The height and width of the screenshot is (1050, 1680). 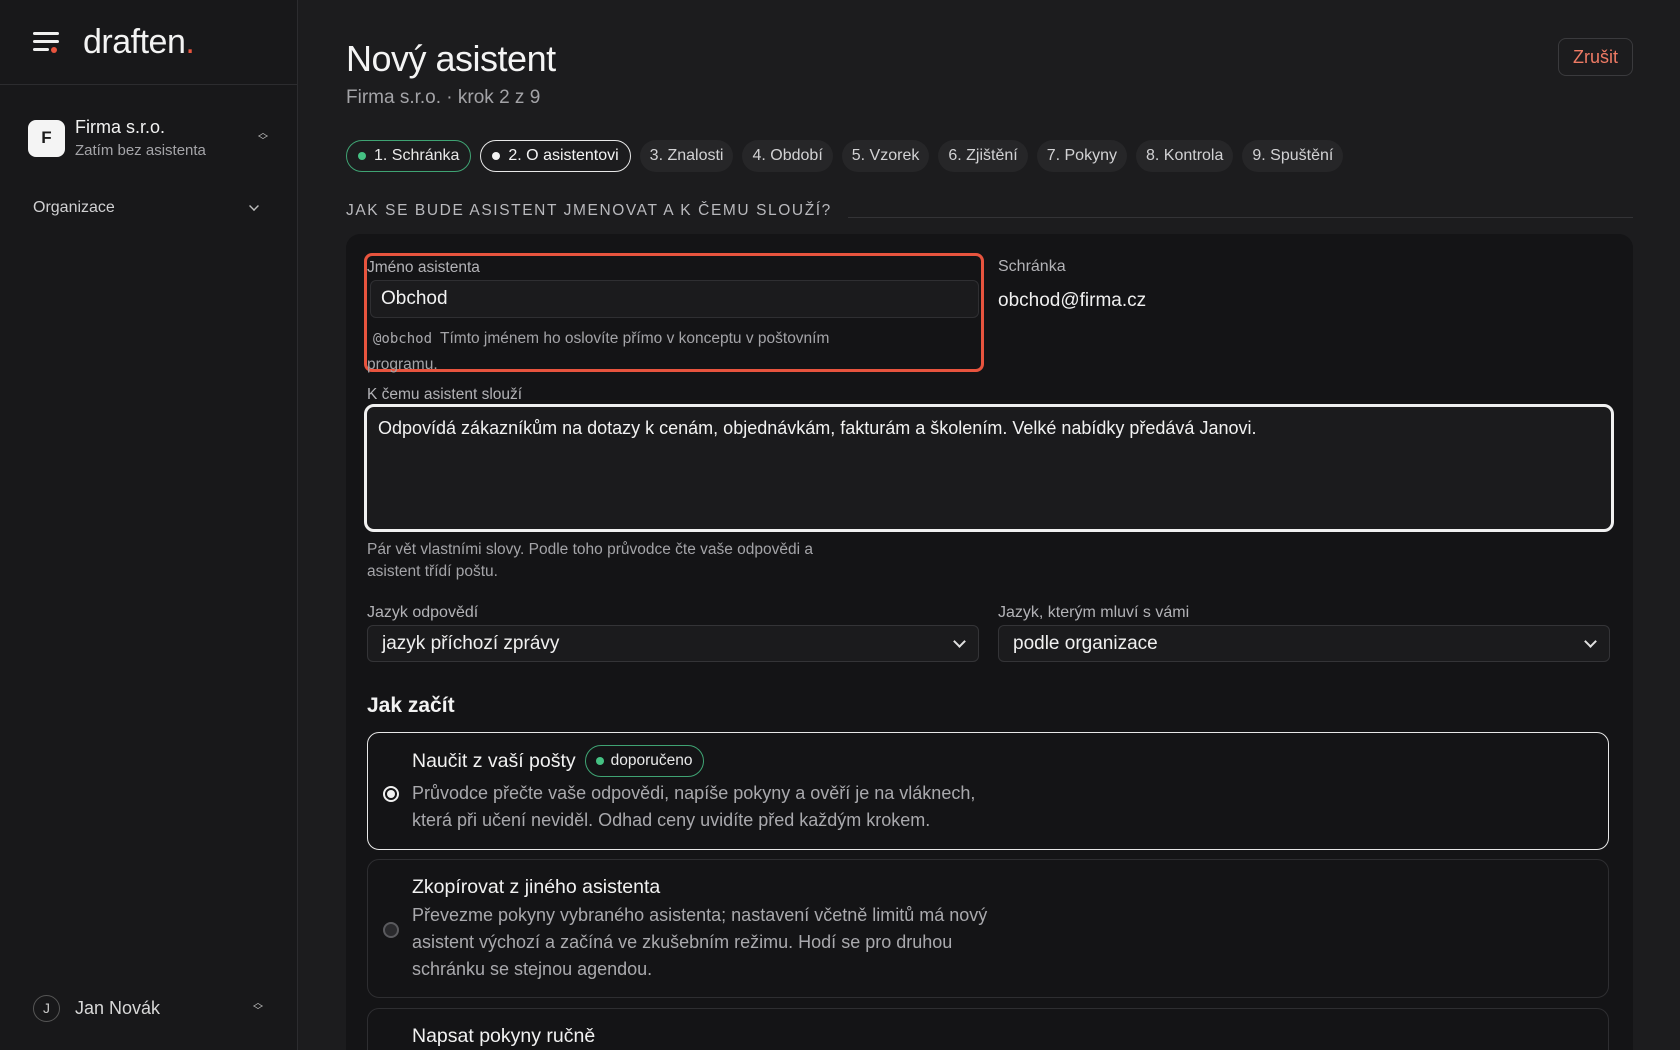 What do you see at coordinates (1072, 300) in the screenshot?
I see `mailbox-value: obchod@firma.cz` at bounding box center [1072, 300].